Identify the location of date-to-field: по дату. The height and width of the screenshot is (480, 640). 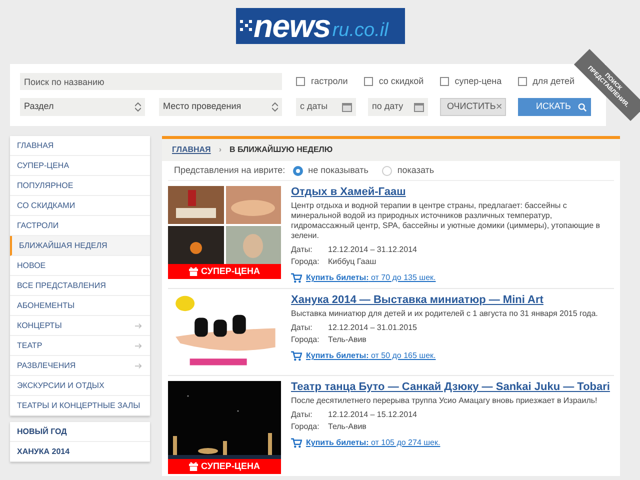
(398, 107).